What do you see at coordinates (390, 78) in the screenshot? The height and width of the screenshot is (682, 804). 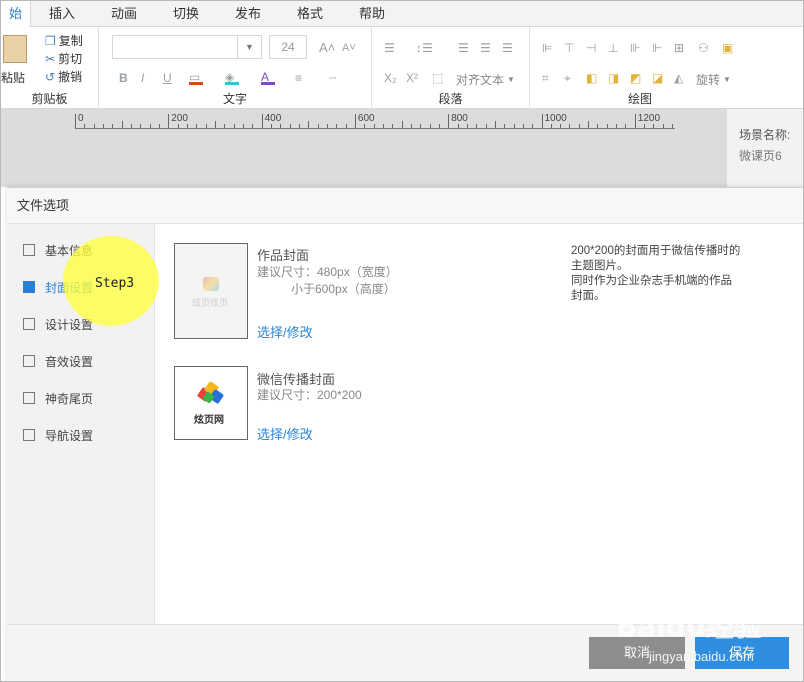 I see `subscript-icon: X₂` at bounding box center [390, 78].